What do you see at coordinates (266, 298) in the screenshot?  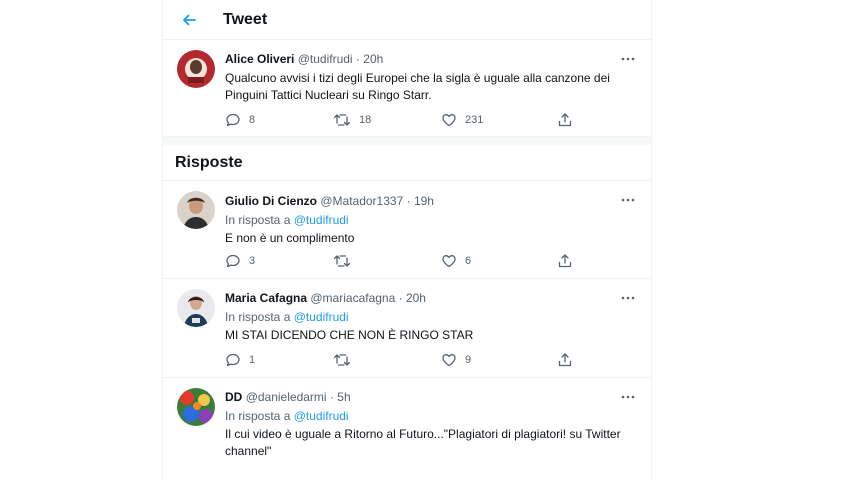 I see `author-name: Maria Cafagna` at bounding box center [266, 298].